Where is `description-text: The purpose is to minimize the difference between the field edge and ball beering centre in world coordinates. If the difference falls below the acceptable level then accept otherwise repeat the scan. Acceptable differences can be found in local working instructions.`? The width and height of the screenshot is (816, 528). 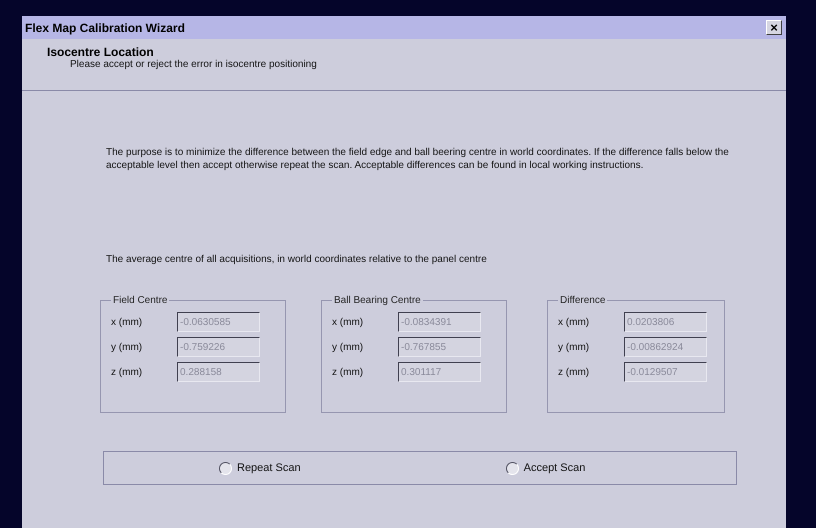 description-text: The purpose is to minimize the difference between the field edge and ball beering centre in world coordinates. If the difference falls below the acceptable level then accept otherwise repeat the scan. Acceptable differences can be found in local working instructions. is located at coordinates (418, 159).